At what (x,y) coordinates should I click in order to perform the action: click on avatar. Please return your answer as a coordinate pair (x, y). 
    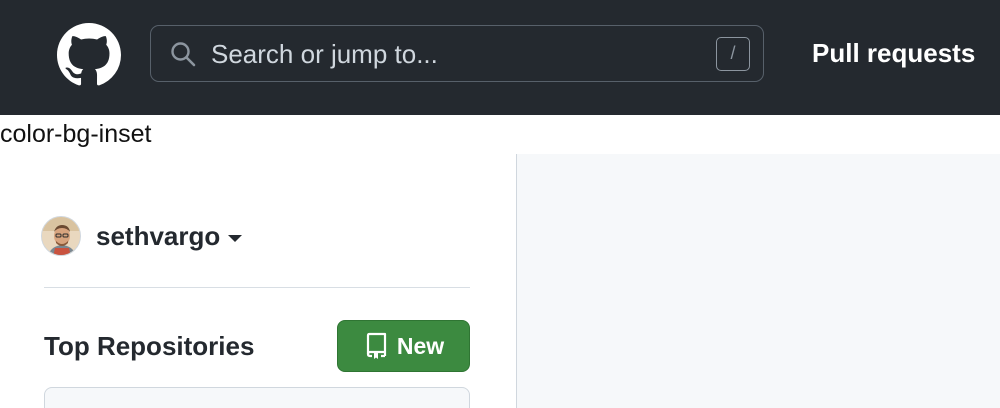
    Looking at the image, I should click on (61, 236).